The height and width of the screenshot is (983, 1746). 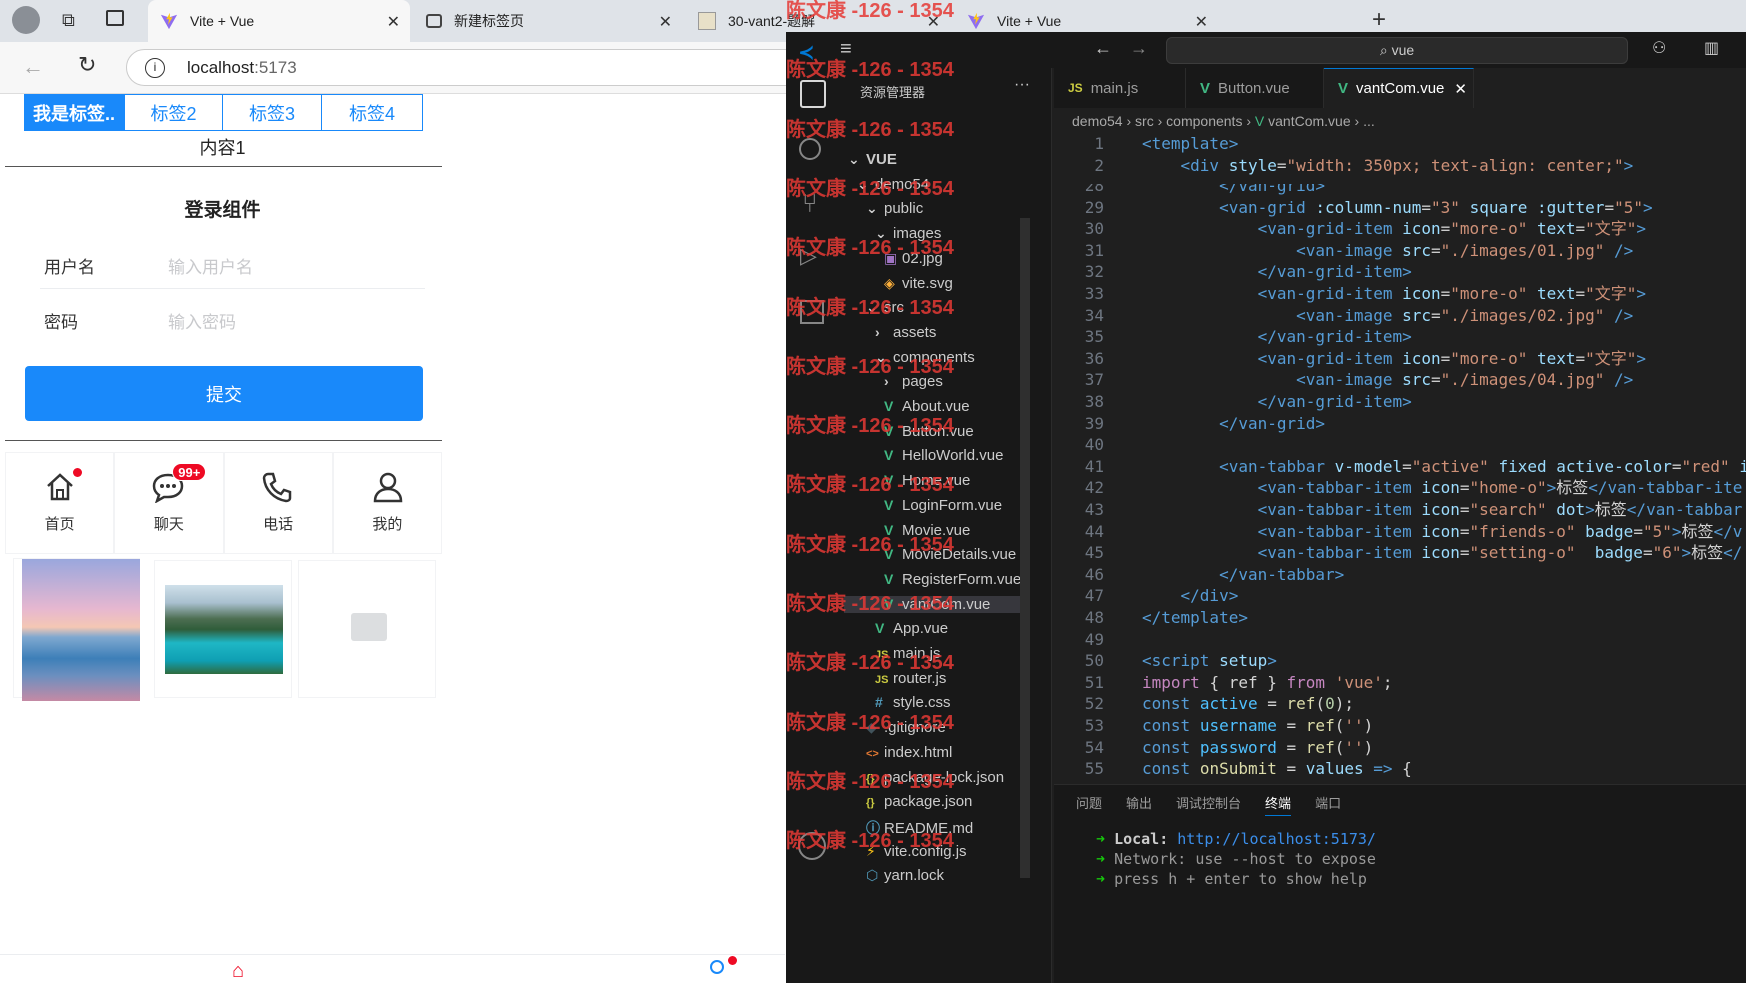 What do you see at coordinates (717, 967) in the screenshot?
I see `tabbar-search-icon` at bounding box center [717, 967].